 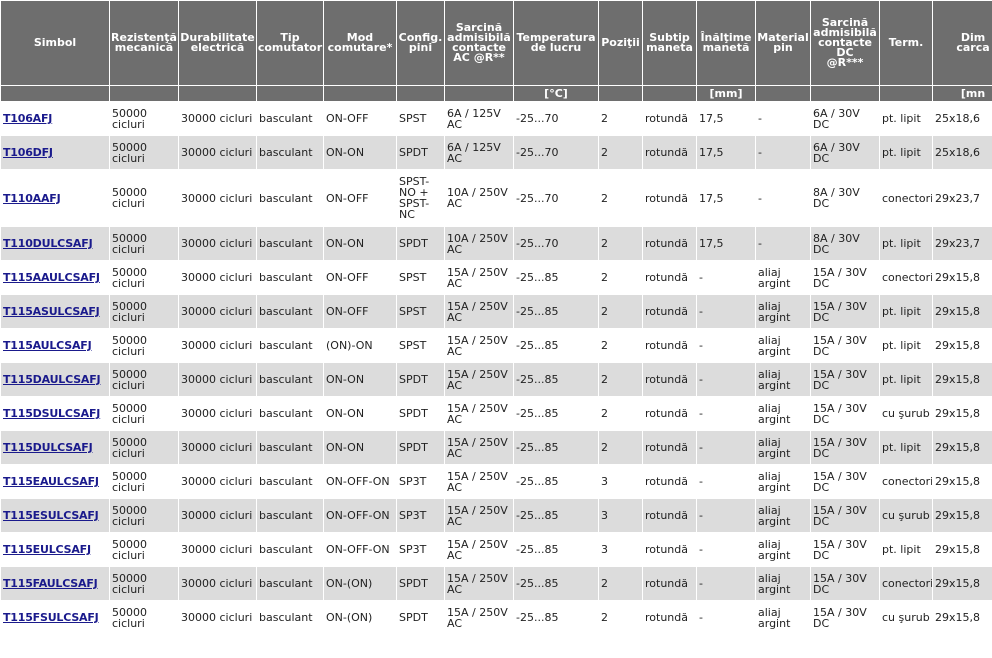 What do you see at coordinates (52, 379) in the screenshot?
I see `product-code-link: T115DAULCSAFJ` at bounding box center [52, 379].